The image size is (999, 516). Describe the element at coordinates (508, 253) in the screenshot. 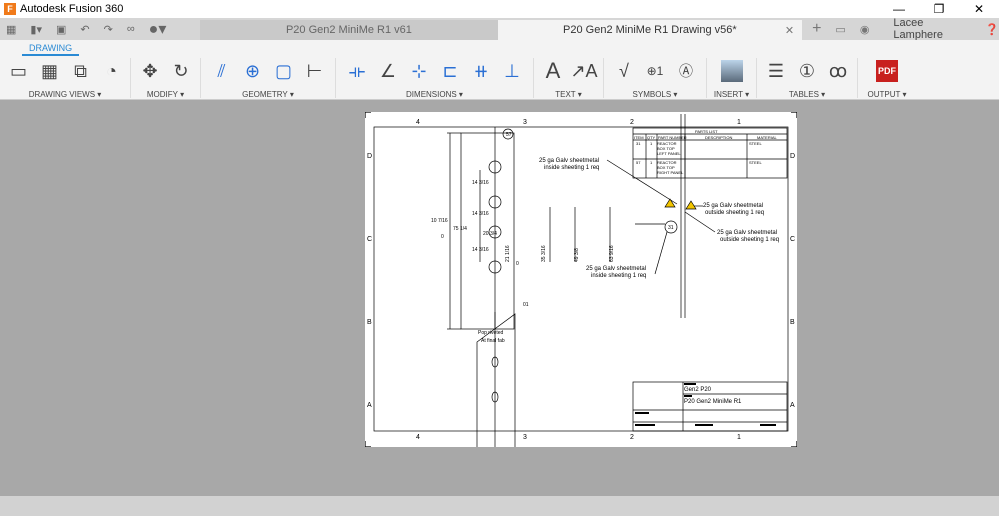

I see `dimension: 21 1/16` at that location.